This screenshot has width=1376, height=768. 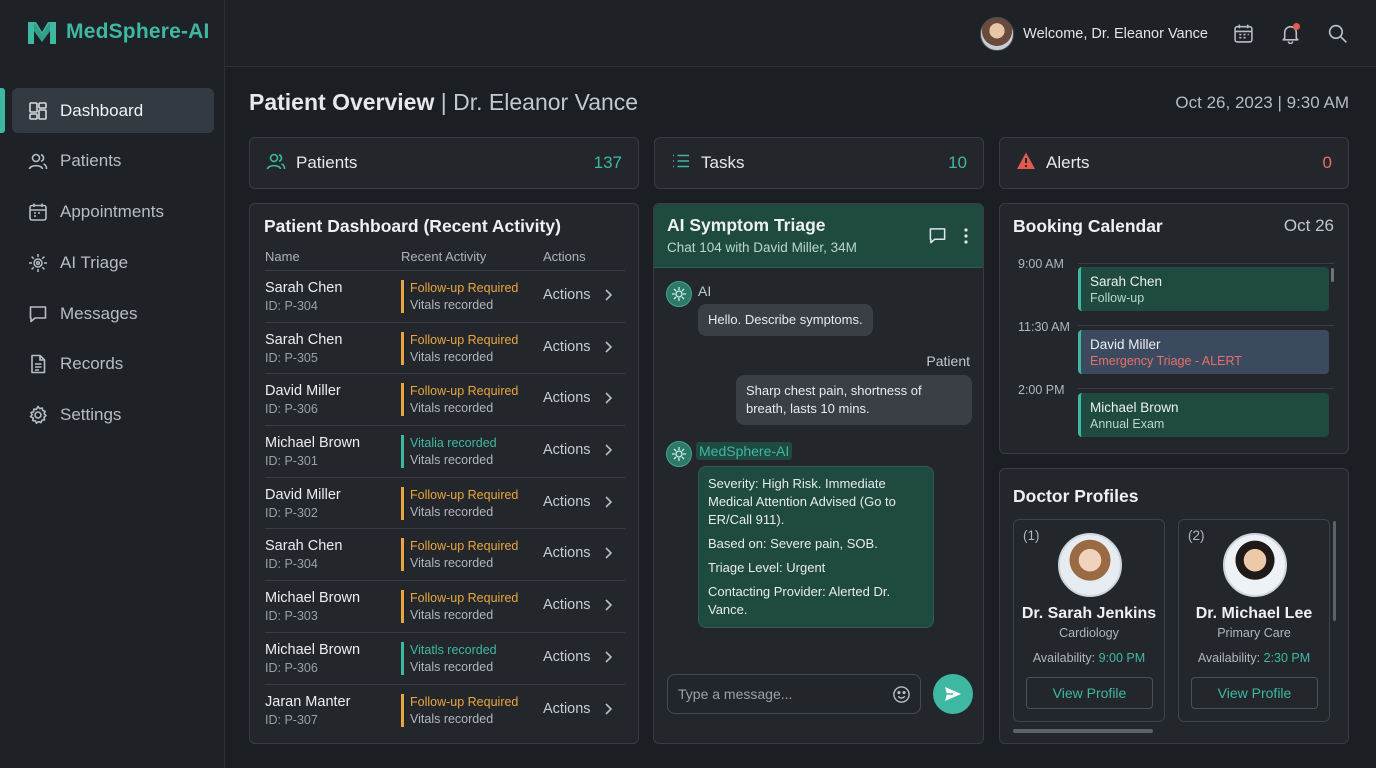 What do you see at coordinates (1203, 352) in the screenshot?
I see `calendar-event-alert: David Miller Emergency Triage - ALERT` at bounding box center [1203, 352].